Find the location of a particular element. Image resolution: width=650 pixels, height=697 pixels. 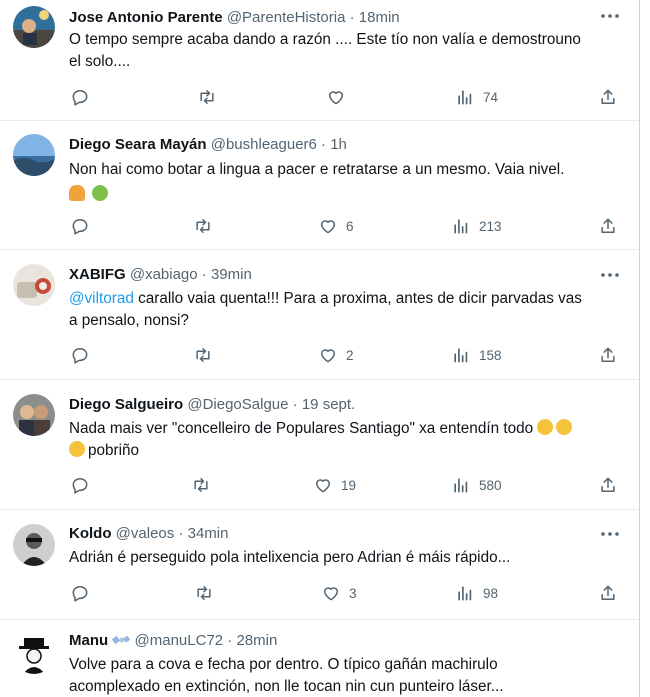

timestamp: 1h is located at coordinates (338, 144).